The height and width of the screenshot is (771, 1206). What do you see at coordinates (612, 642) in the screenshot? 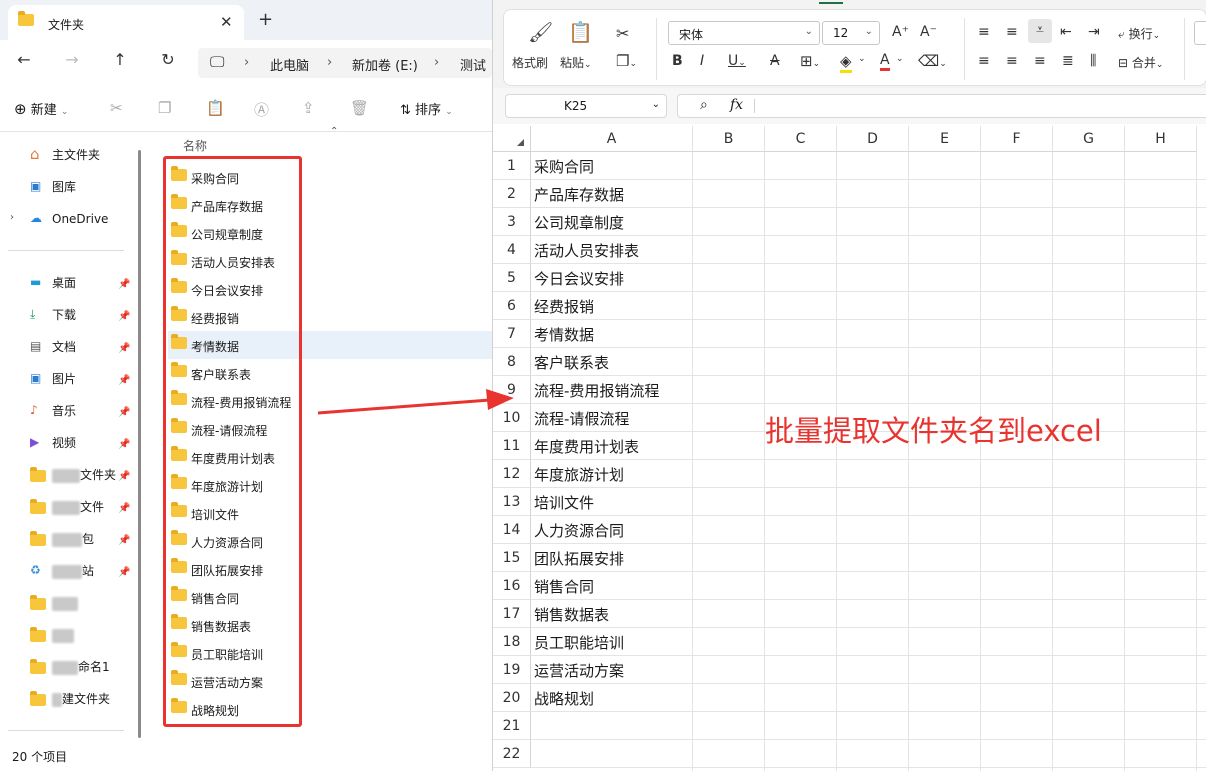
I see `cell: 员工职能培训` at bounding box center [612, 642].